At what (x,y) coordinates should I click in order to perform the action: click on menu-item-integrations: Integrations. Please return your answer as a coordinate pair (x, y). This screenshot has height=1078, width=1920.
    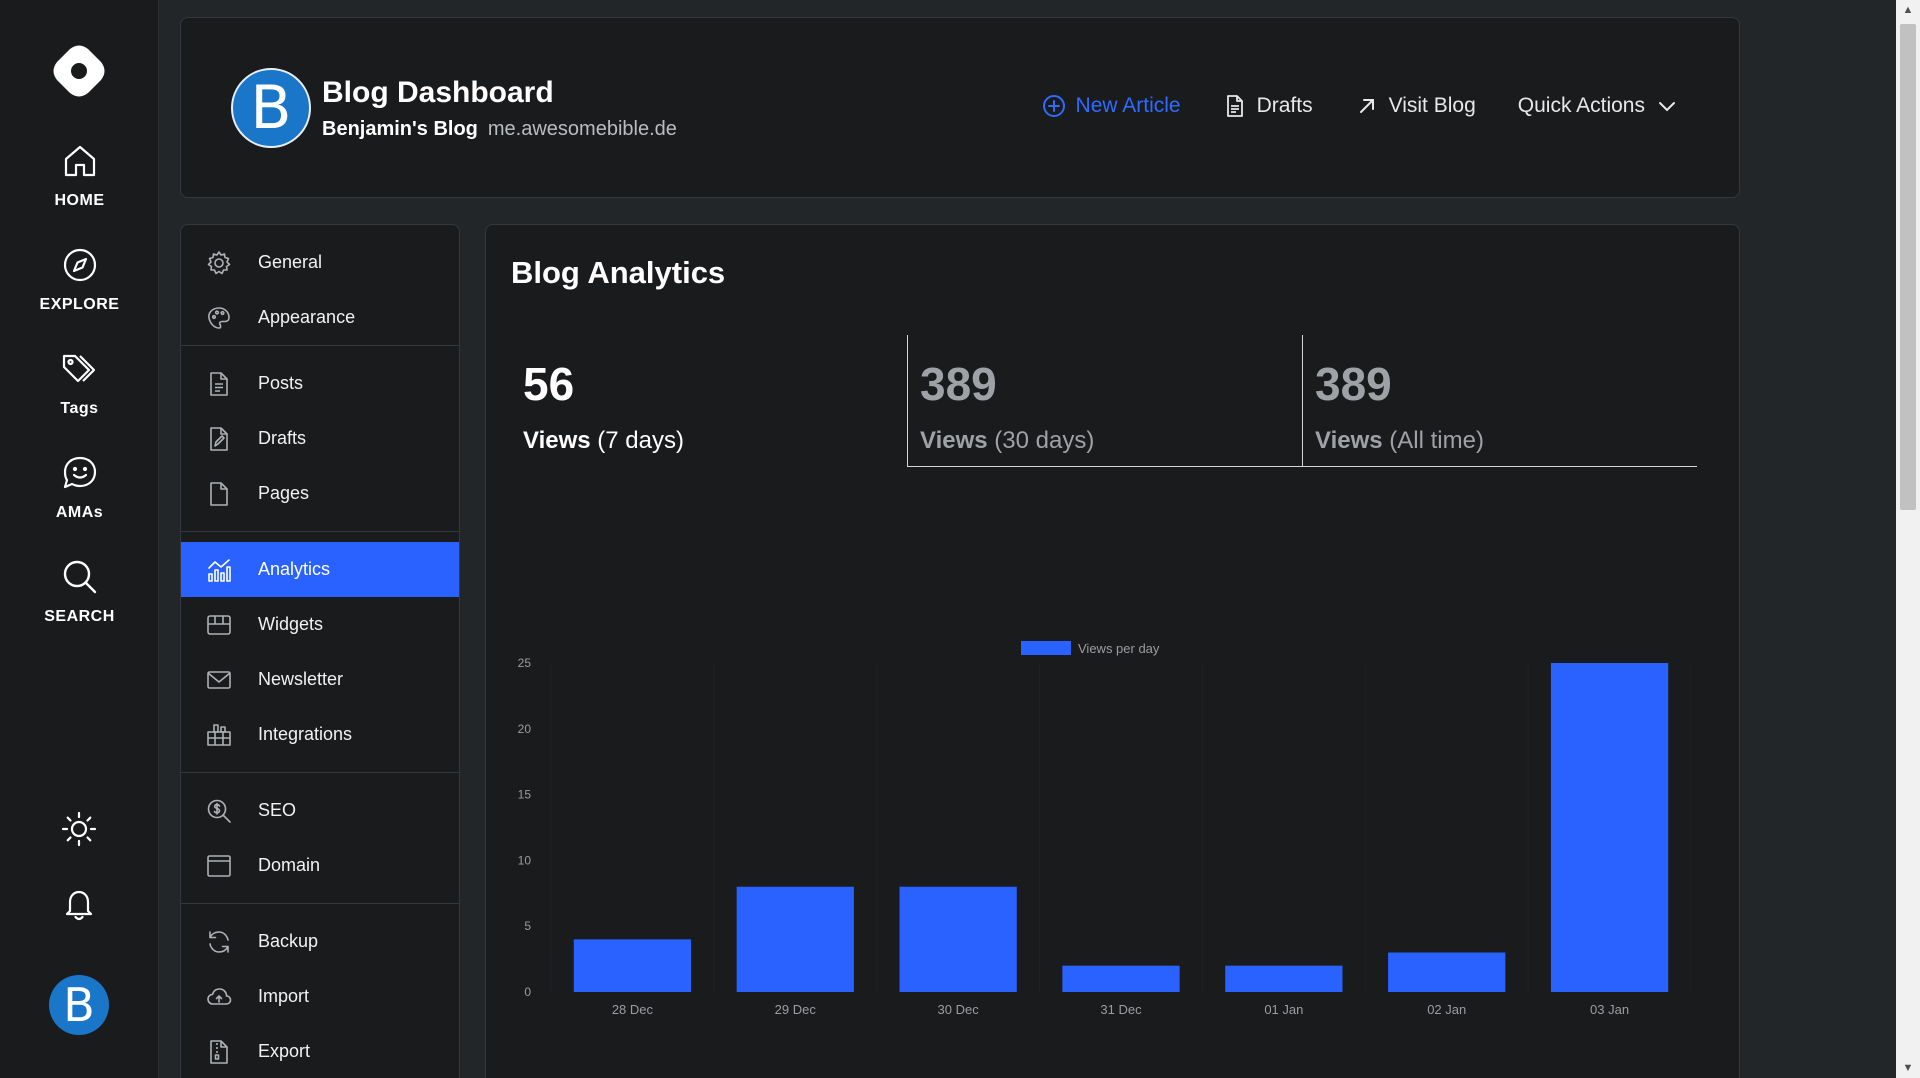
    Looking at the image, I should click on (320, 734).